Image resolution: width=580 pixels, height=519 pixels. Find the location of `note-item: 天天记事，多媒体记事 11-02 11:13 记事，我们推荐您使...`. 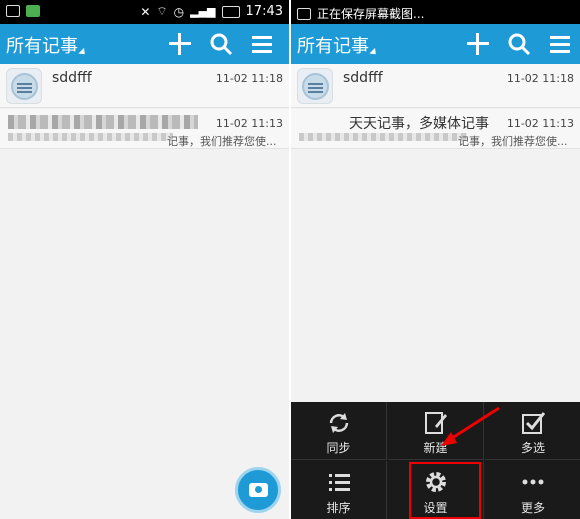

note-item: 天天记事，多媒体记事 11-02 11:13 记事，我们推荐您使... is located at coordinates (435, 129).